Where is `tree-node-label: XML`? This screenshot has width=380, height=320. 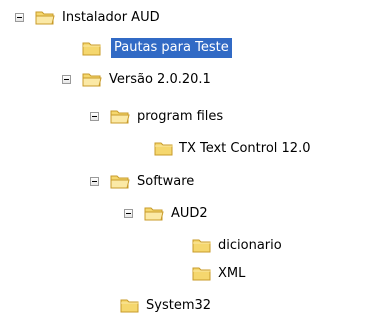
tree-node-label: XML is located at coordinates (232, 273).